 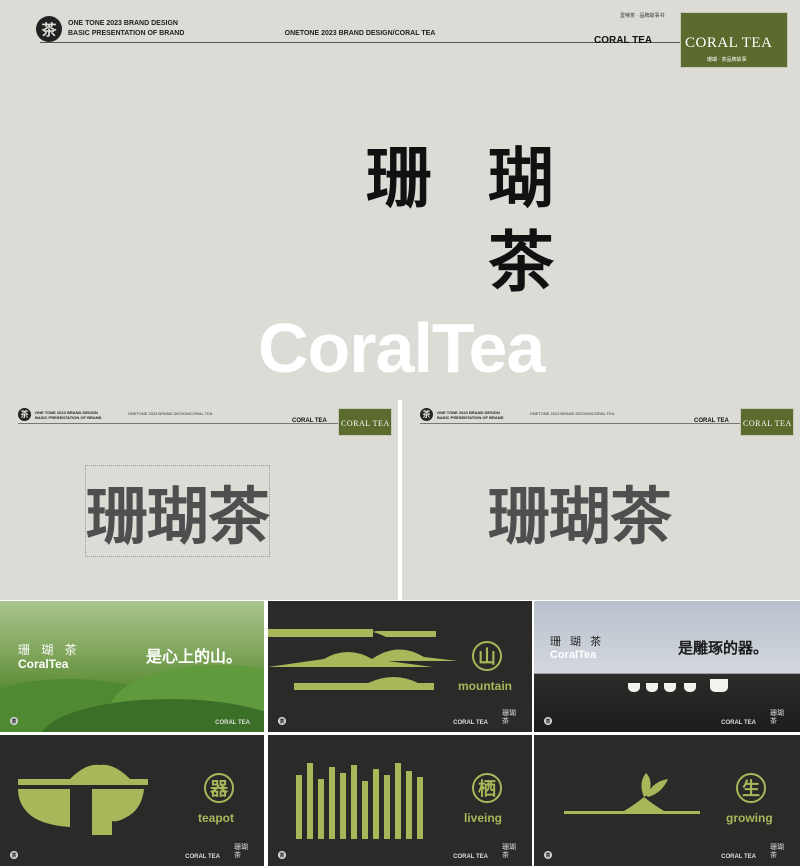 I want to click on symbol-char-liveing: 栖, so click(x=487, y=788).